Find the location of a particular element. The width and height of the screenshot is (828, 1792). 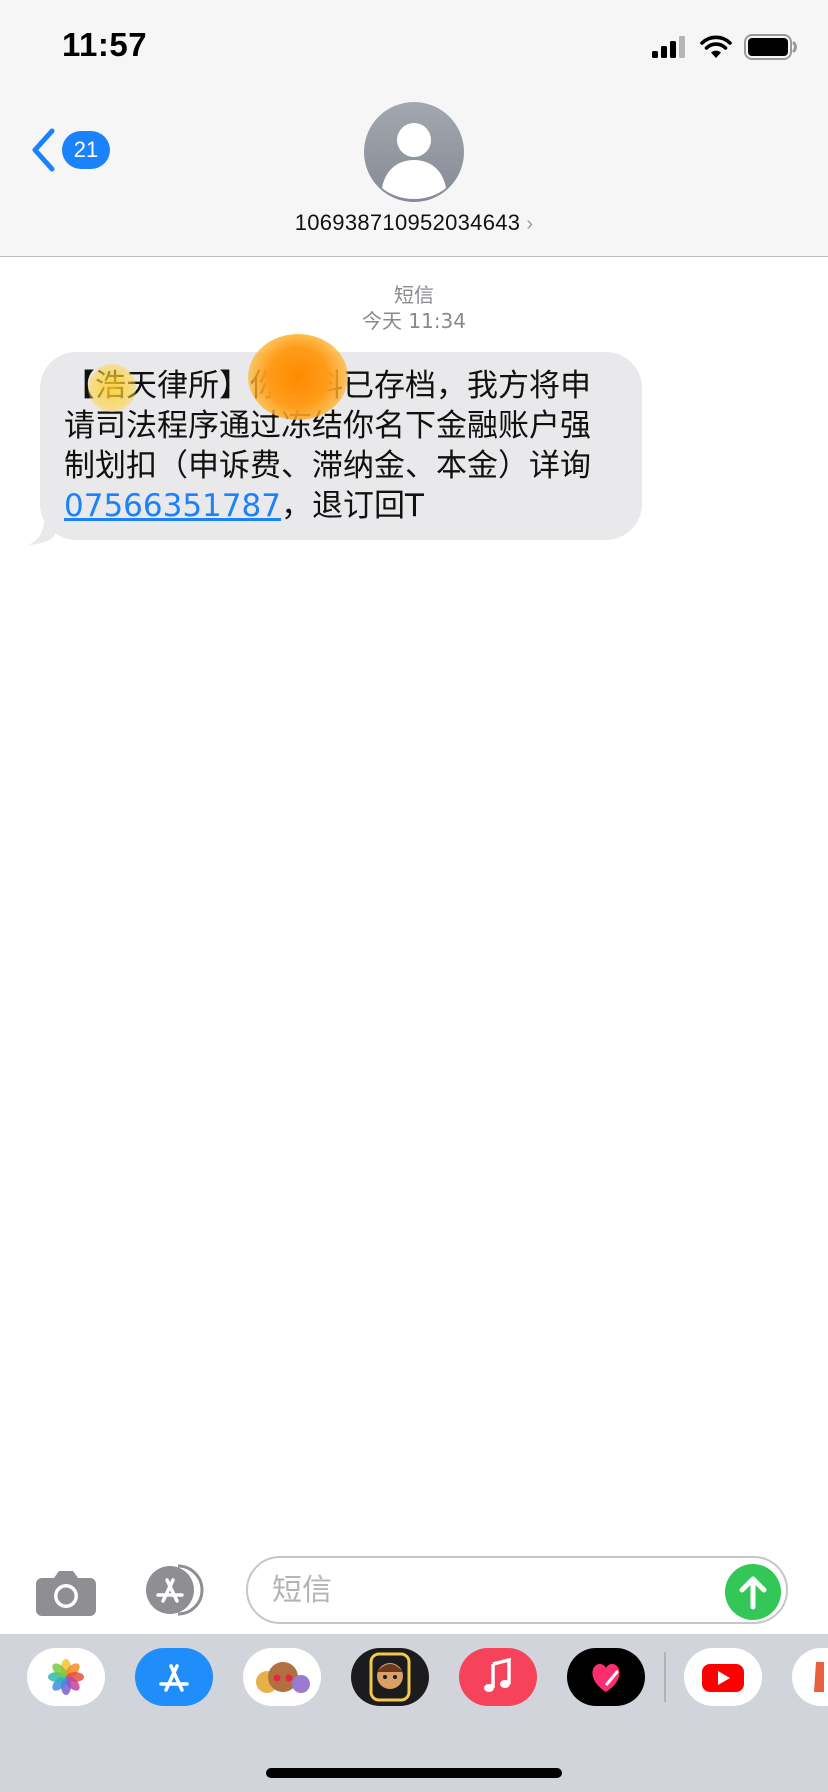

animoji-icon is located at coordinates (390, 1677).